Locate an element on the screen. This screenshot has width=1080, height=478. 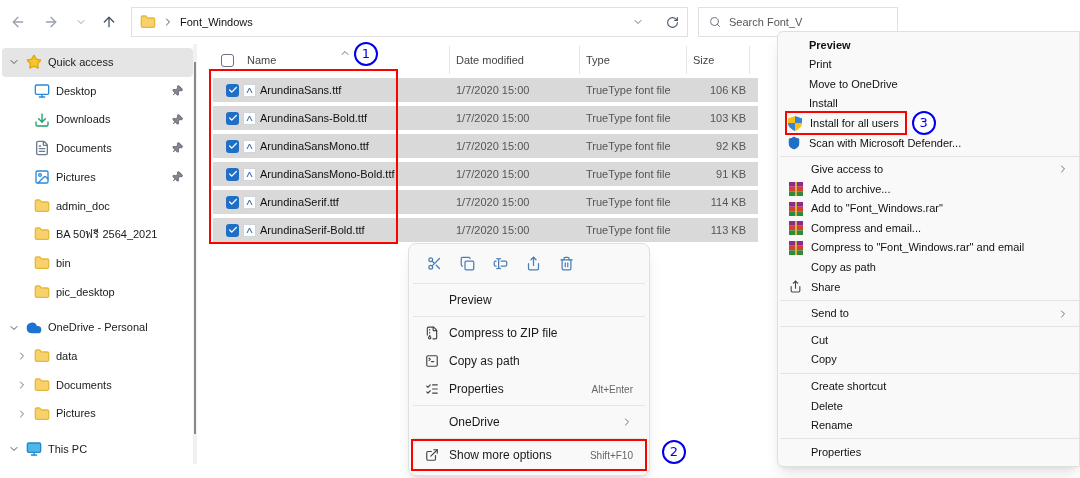
nav-section: Quick access is located at coordinates (97, 62).